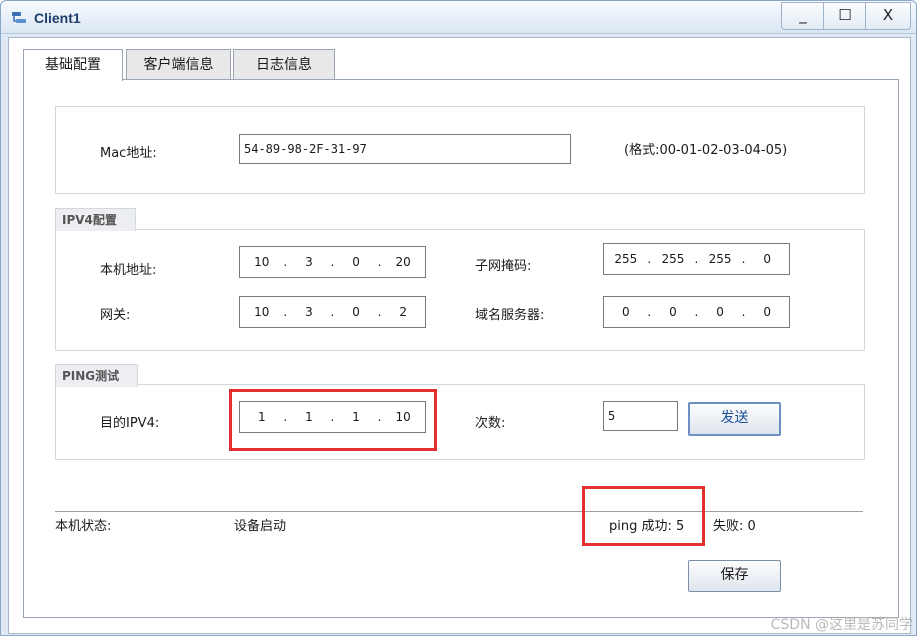 The height and width of the screenshot is (636, 917). Describe the element at coordinates (734, 526) in the screenshot. I see `ping-fail-count: 失败: 0` at that location.